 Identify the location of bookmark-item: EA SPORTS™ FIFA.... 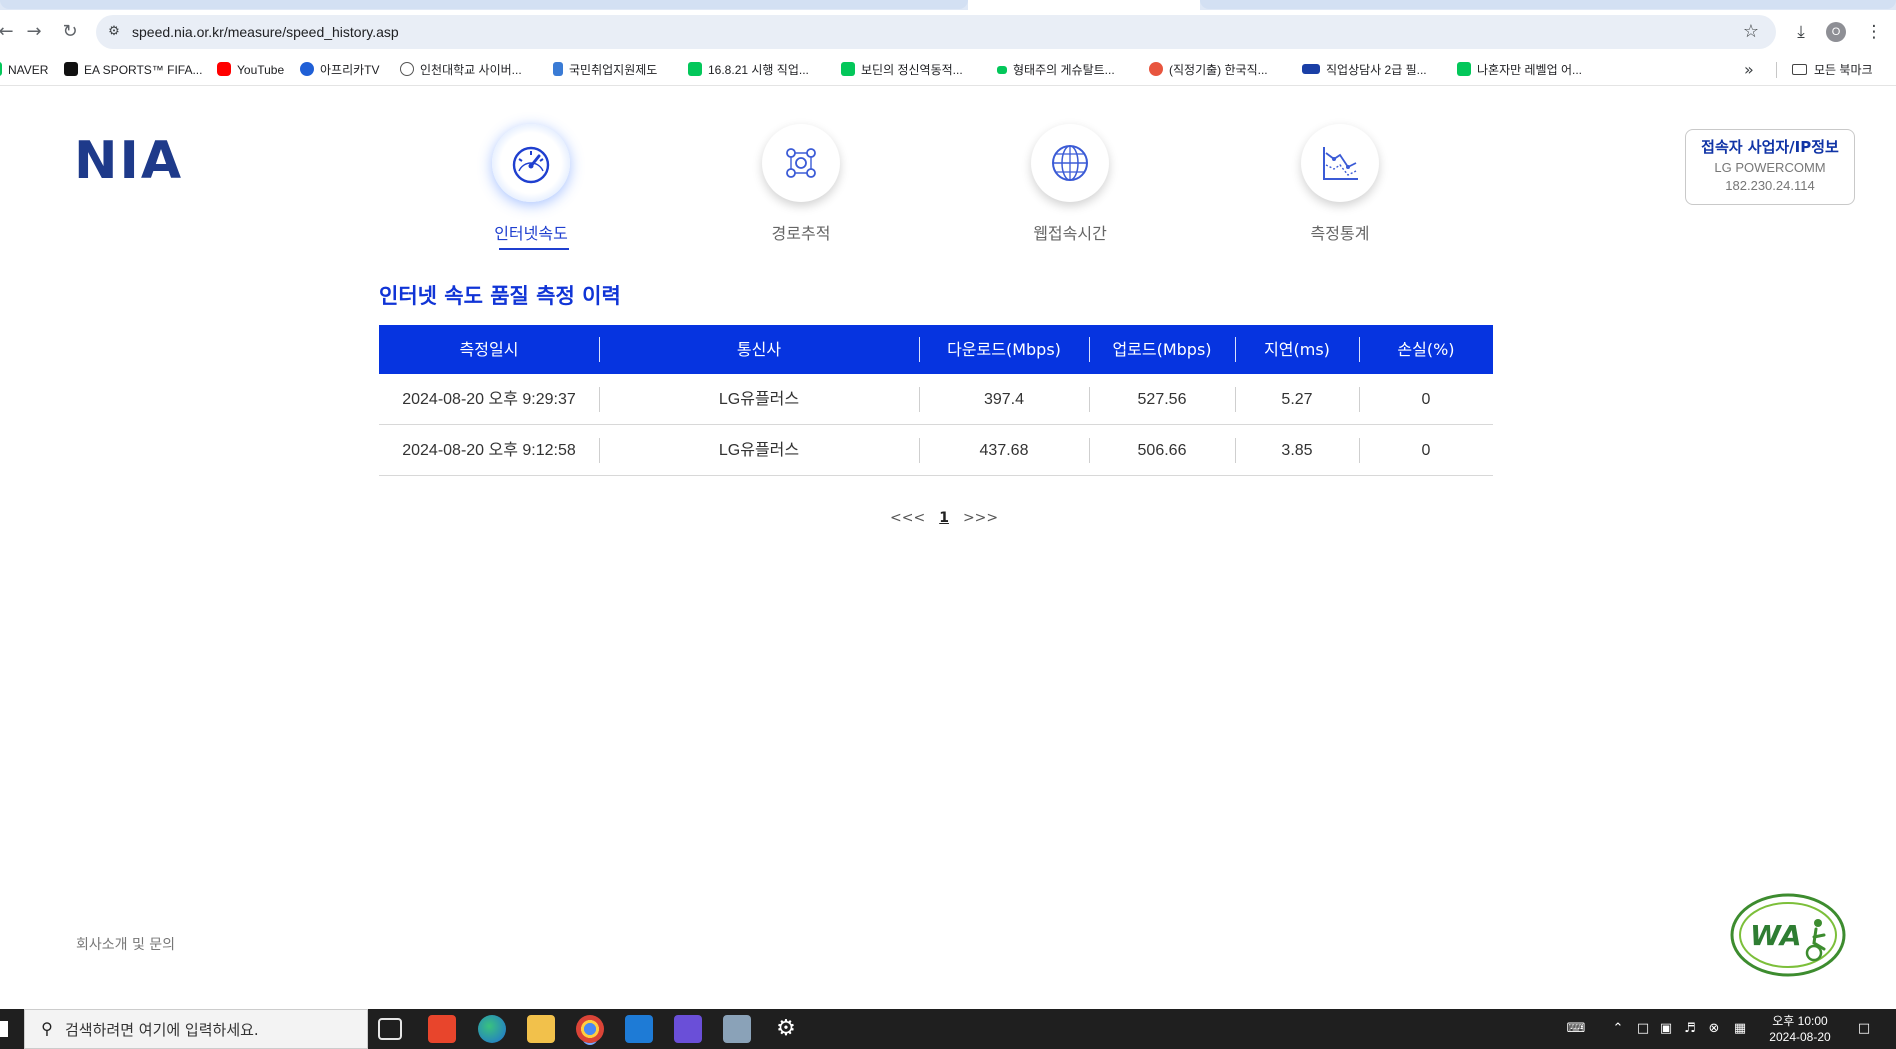
(133, 70).